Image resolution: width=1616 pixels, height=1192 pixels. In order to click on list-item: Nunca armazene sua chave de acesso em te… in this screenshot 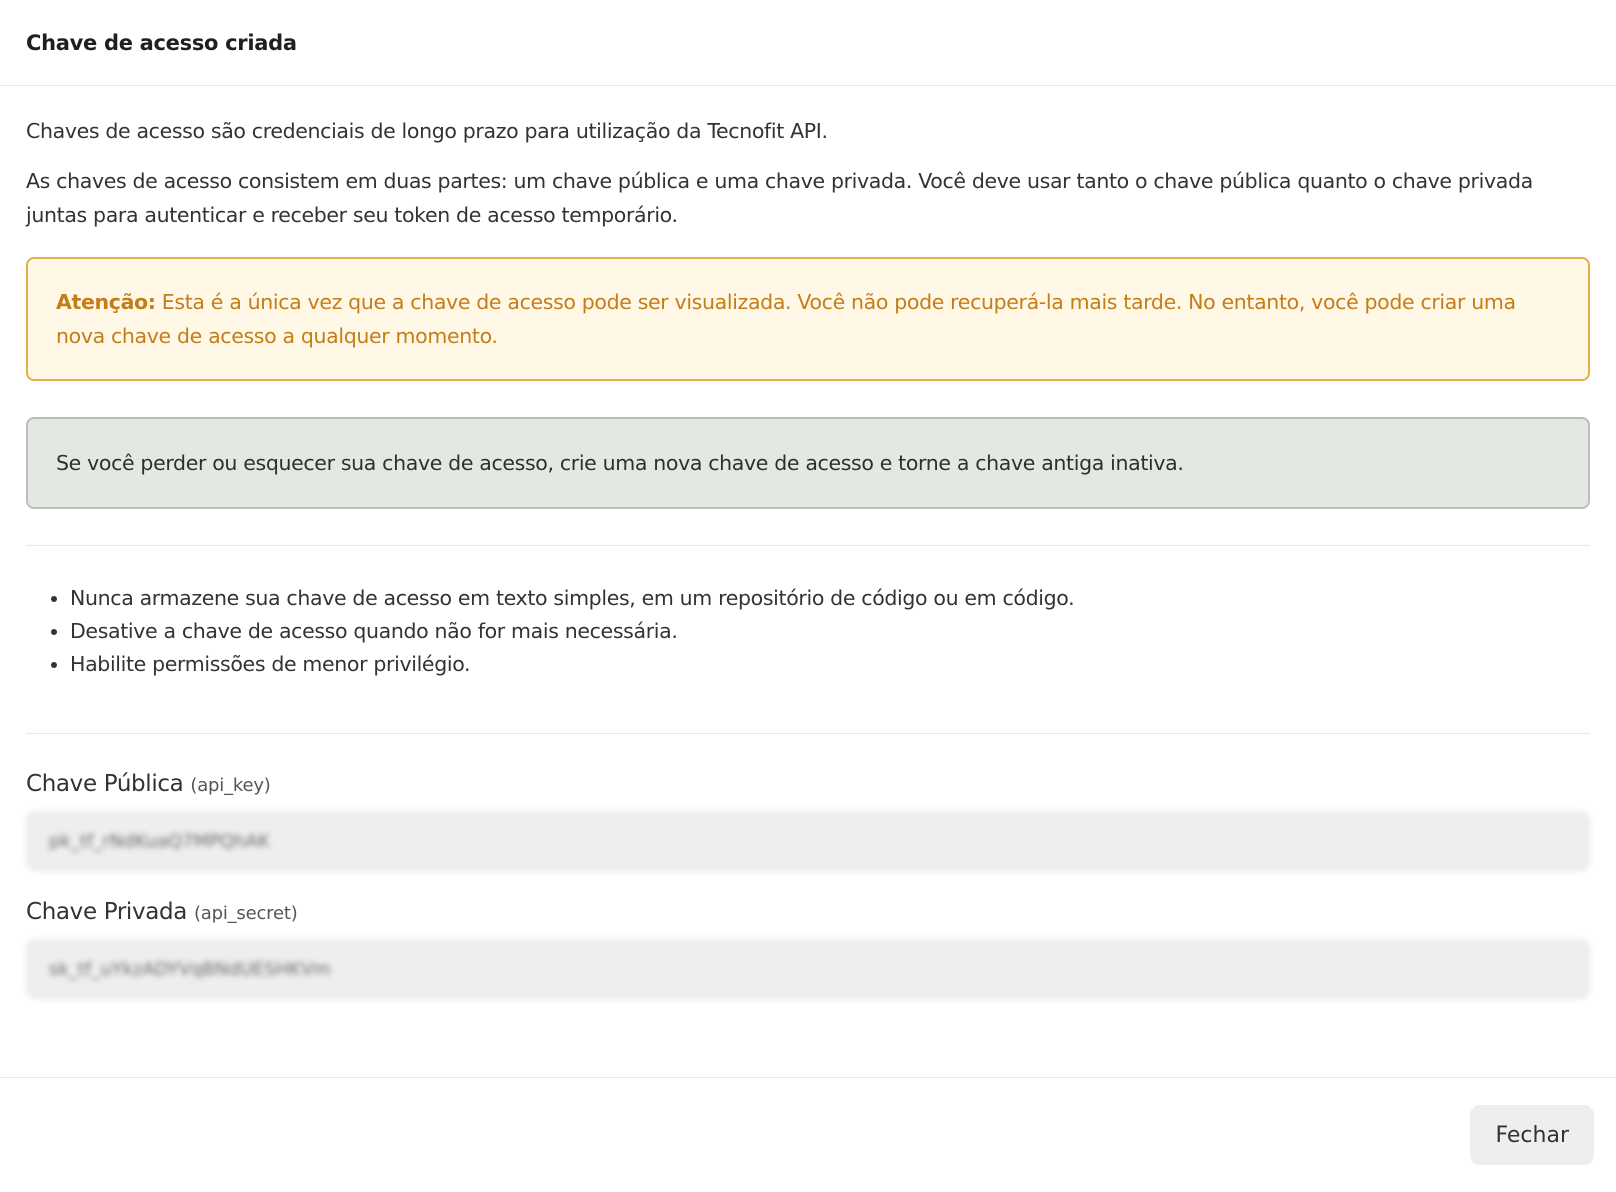, I will do `click(830, 598)`.